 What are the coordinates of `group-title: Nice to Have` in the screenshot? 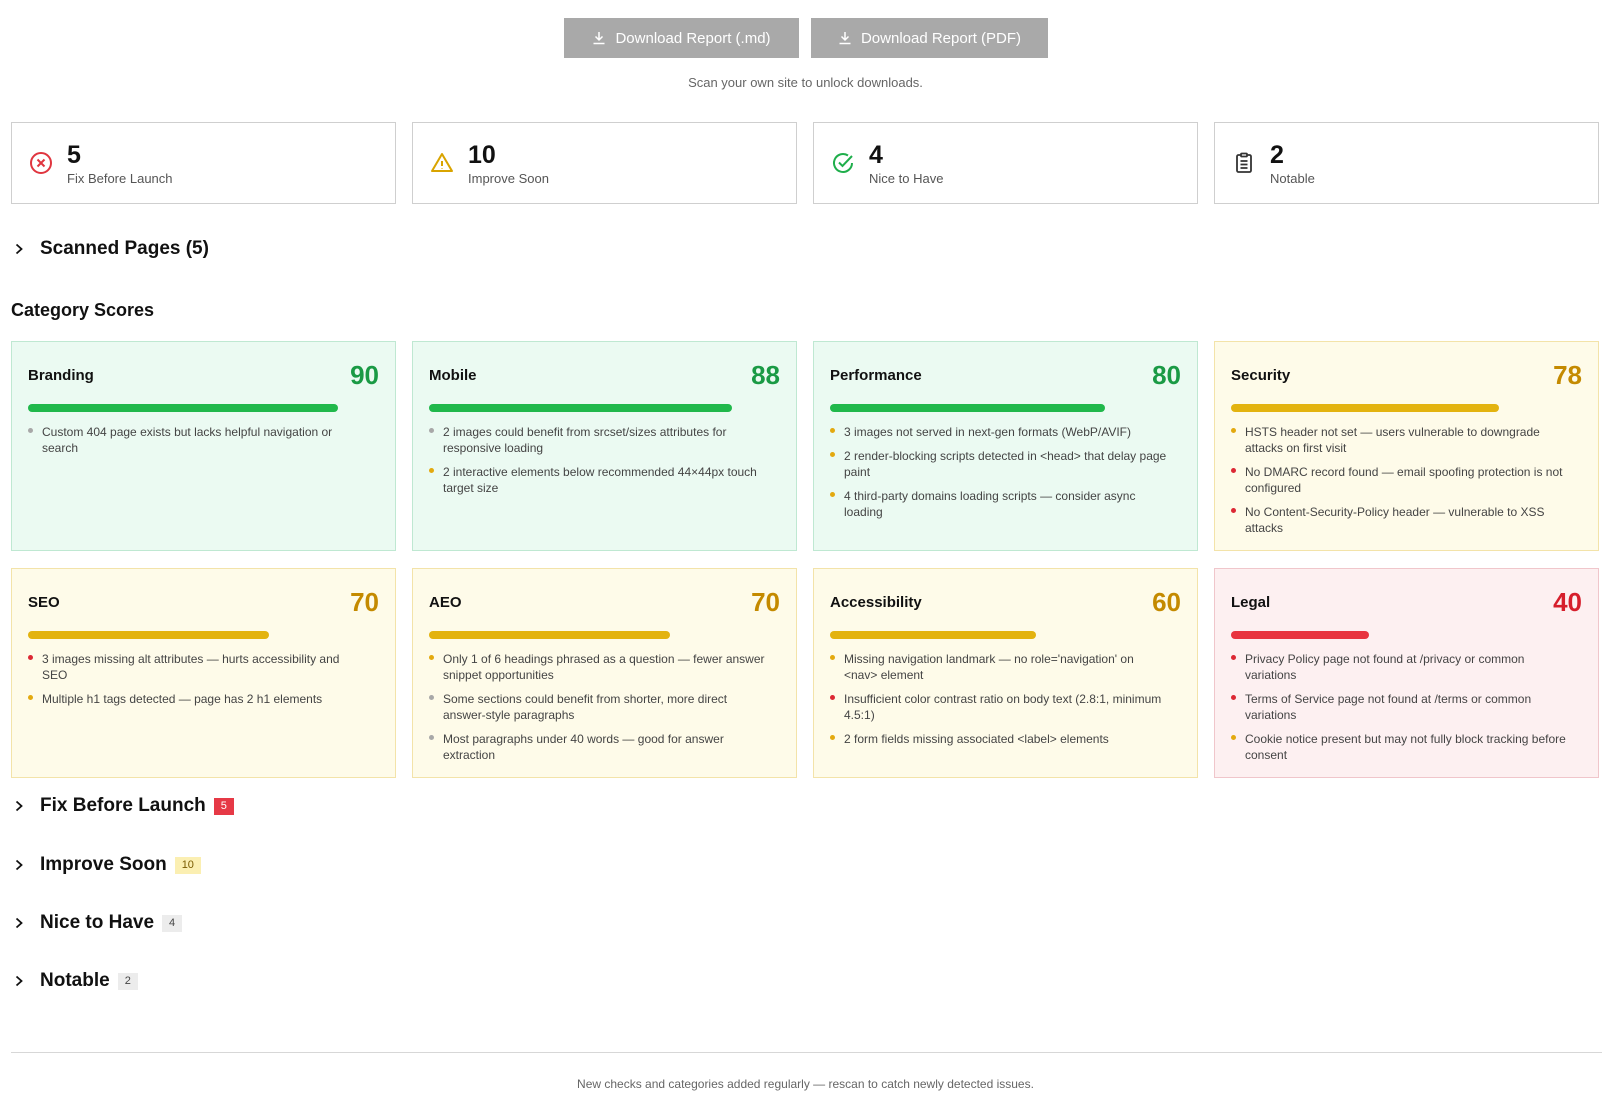 It's located at (97, 922).